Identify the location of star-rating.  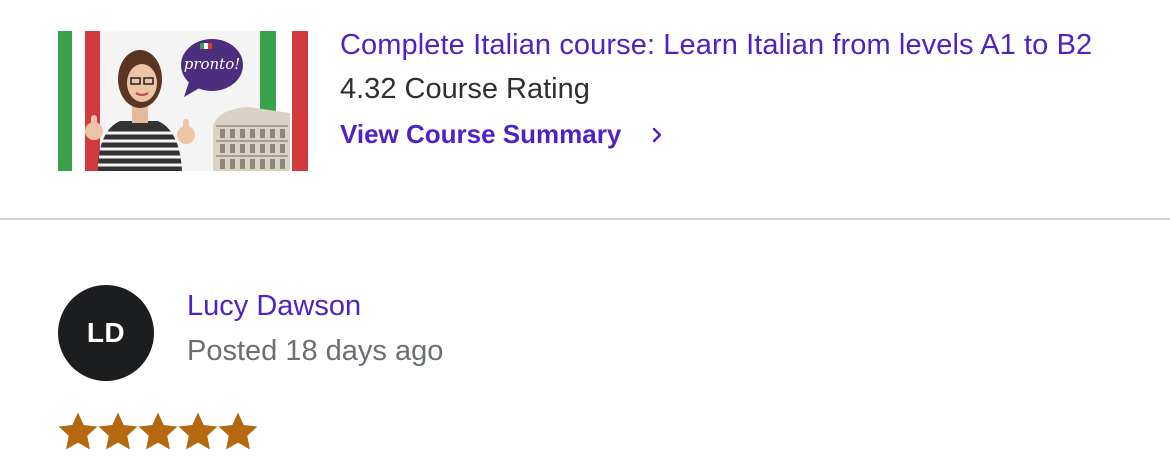
(158, 432).